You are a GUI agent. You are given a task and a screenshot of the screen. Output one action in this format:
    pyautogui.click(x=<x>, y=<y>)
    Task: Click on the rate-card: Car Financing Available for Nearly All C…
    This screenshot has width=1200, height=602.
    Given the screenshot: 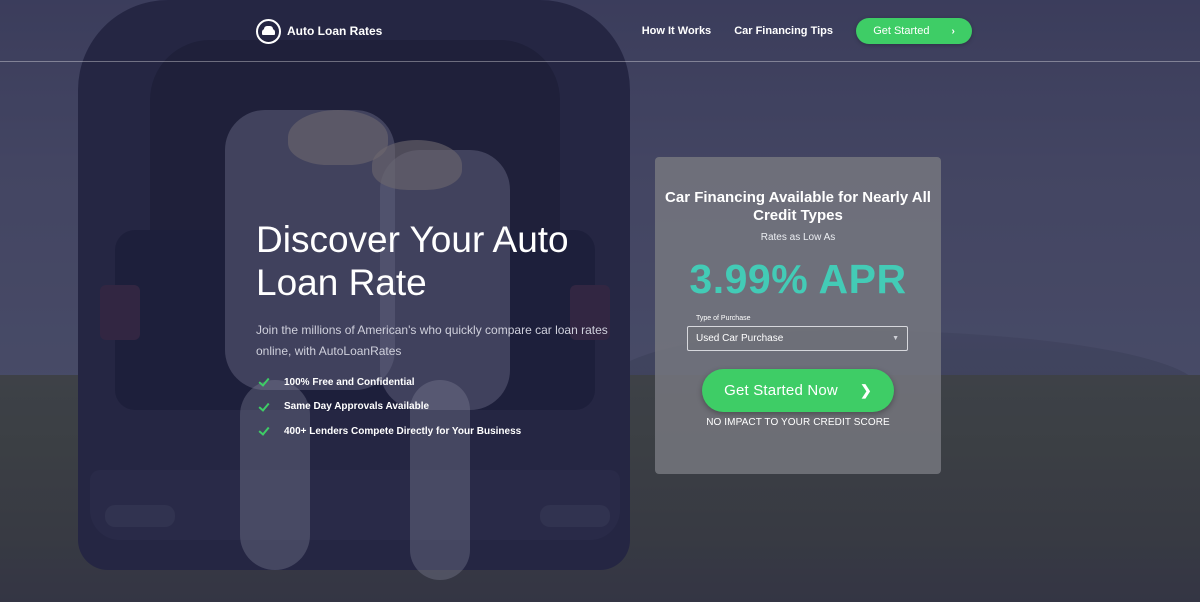 What is the action you would take?
    pyautogui.click(x=798, y=315)
    